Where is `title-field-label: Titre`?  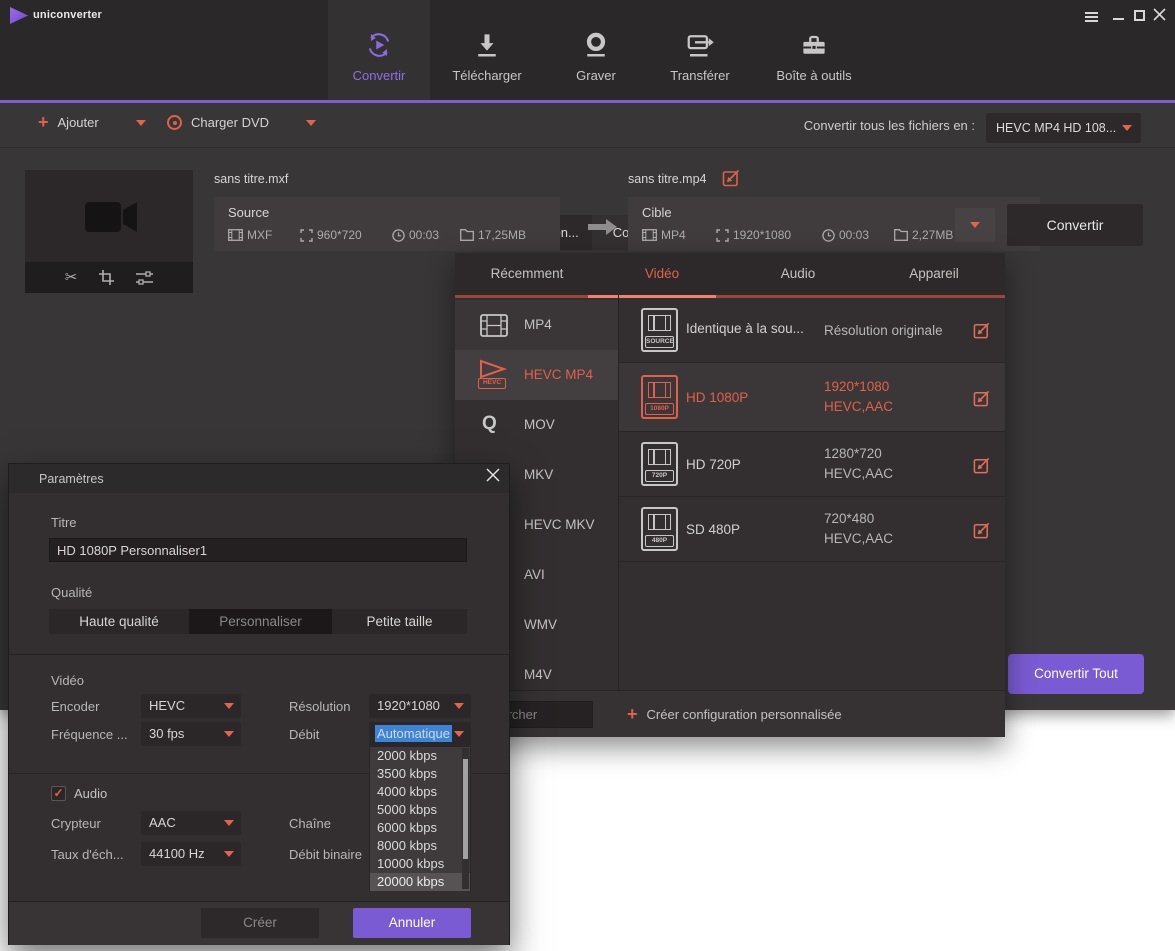
title-field-label: Titre is located at coordinates (64, 522).